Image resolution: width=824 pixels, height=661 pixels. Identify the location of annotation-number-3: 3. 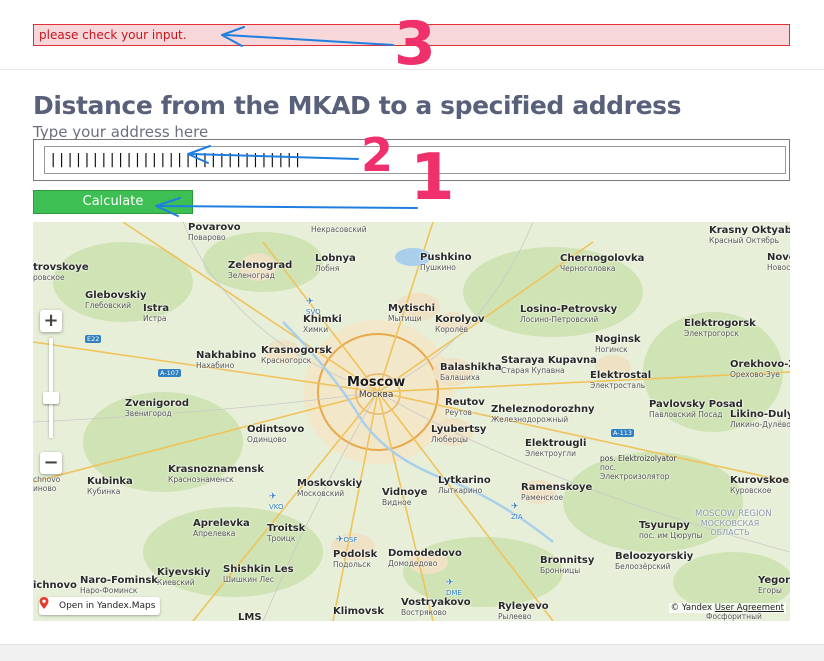
(415, 44).